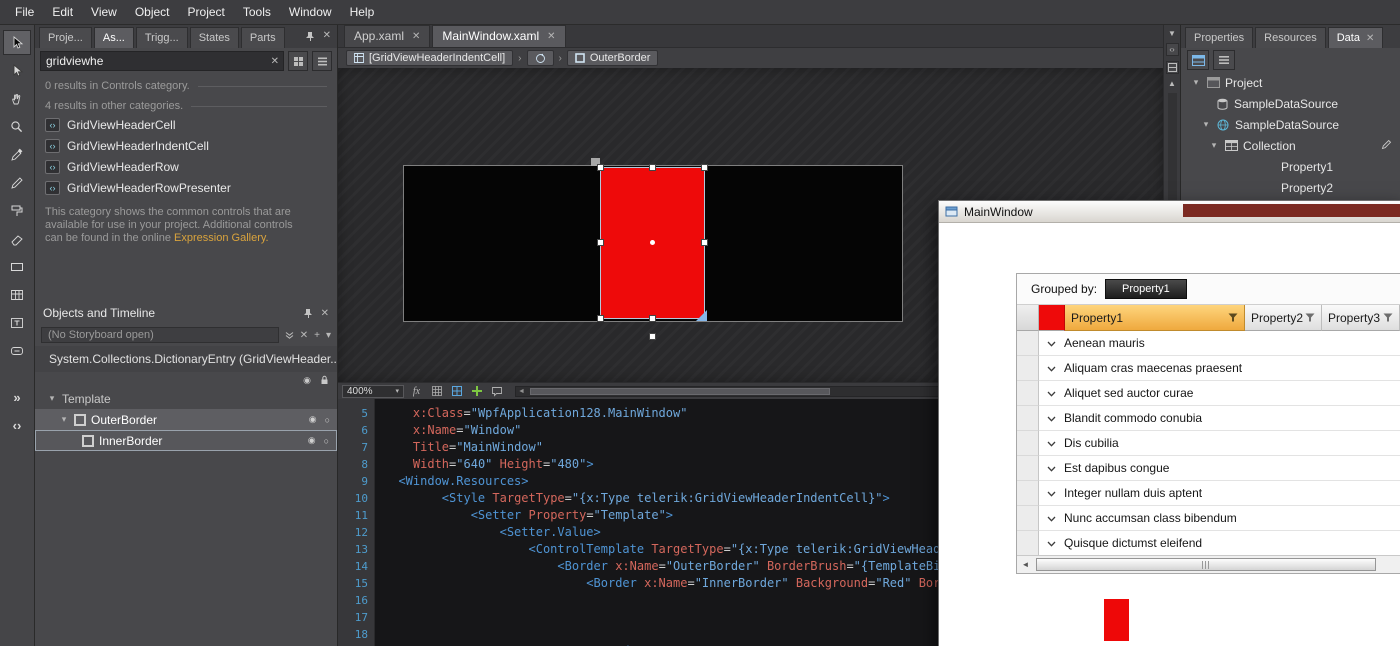 The width and height of the screenshot is (1400, 646). What do you see at coordinates (496, 391) in the screenshot?
I see `annotations-button` at bounding box center [496, 391].